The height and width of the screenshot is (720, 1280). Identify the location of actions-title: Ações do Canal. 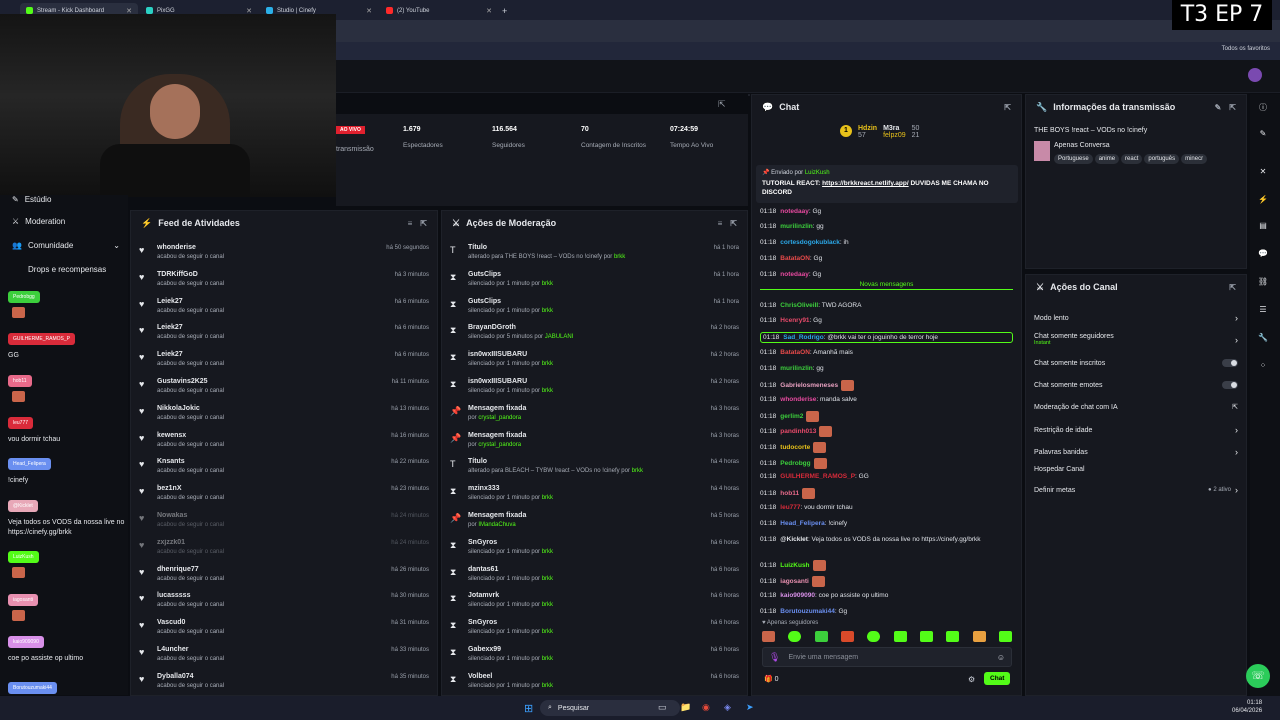
(1084, 287).